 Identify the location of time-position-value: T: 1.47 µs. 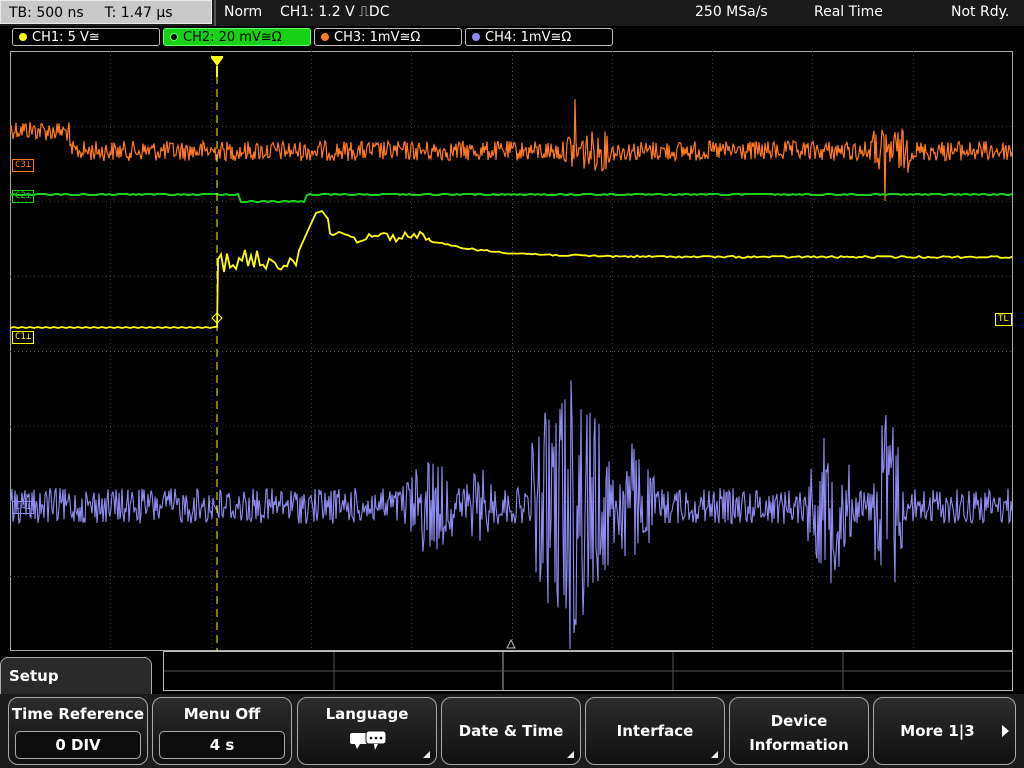
(138, 13).